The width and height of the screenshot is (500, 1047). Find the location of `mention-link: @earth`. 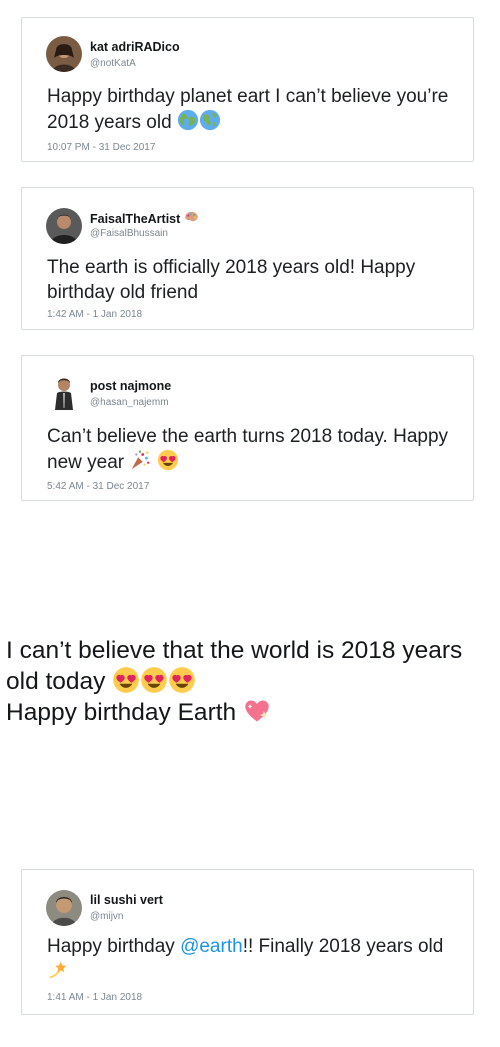

mention-link: @earth is located at coordinates (211, 946).